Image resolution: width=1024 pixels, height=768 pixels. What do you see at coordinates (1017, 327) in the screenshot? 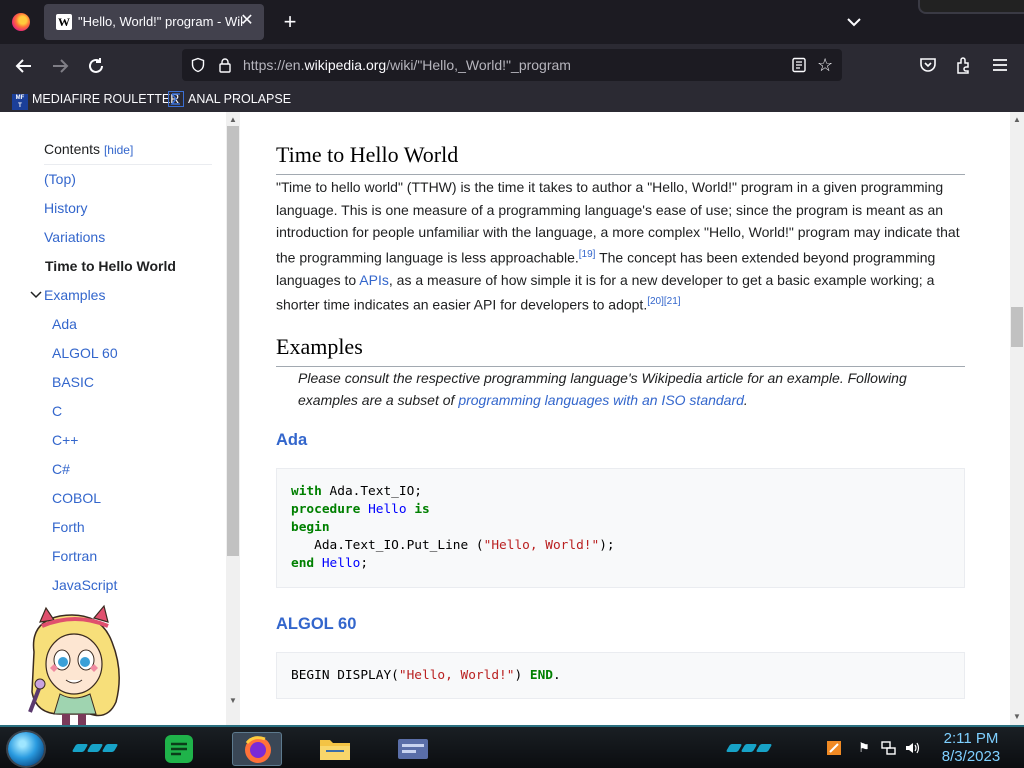
I see `page-scrollbar-thumb` at bounding box center [1017, 327].